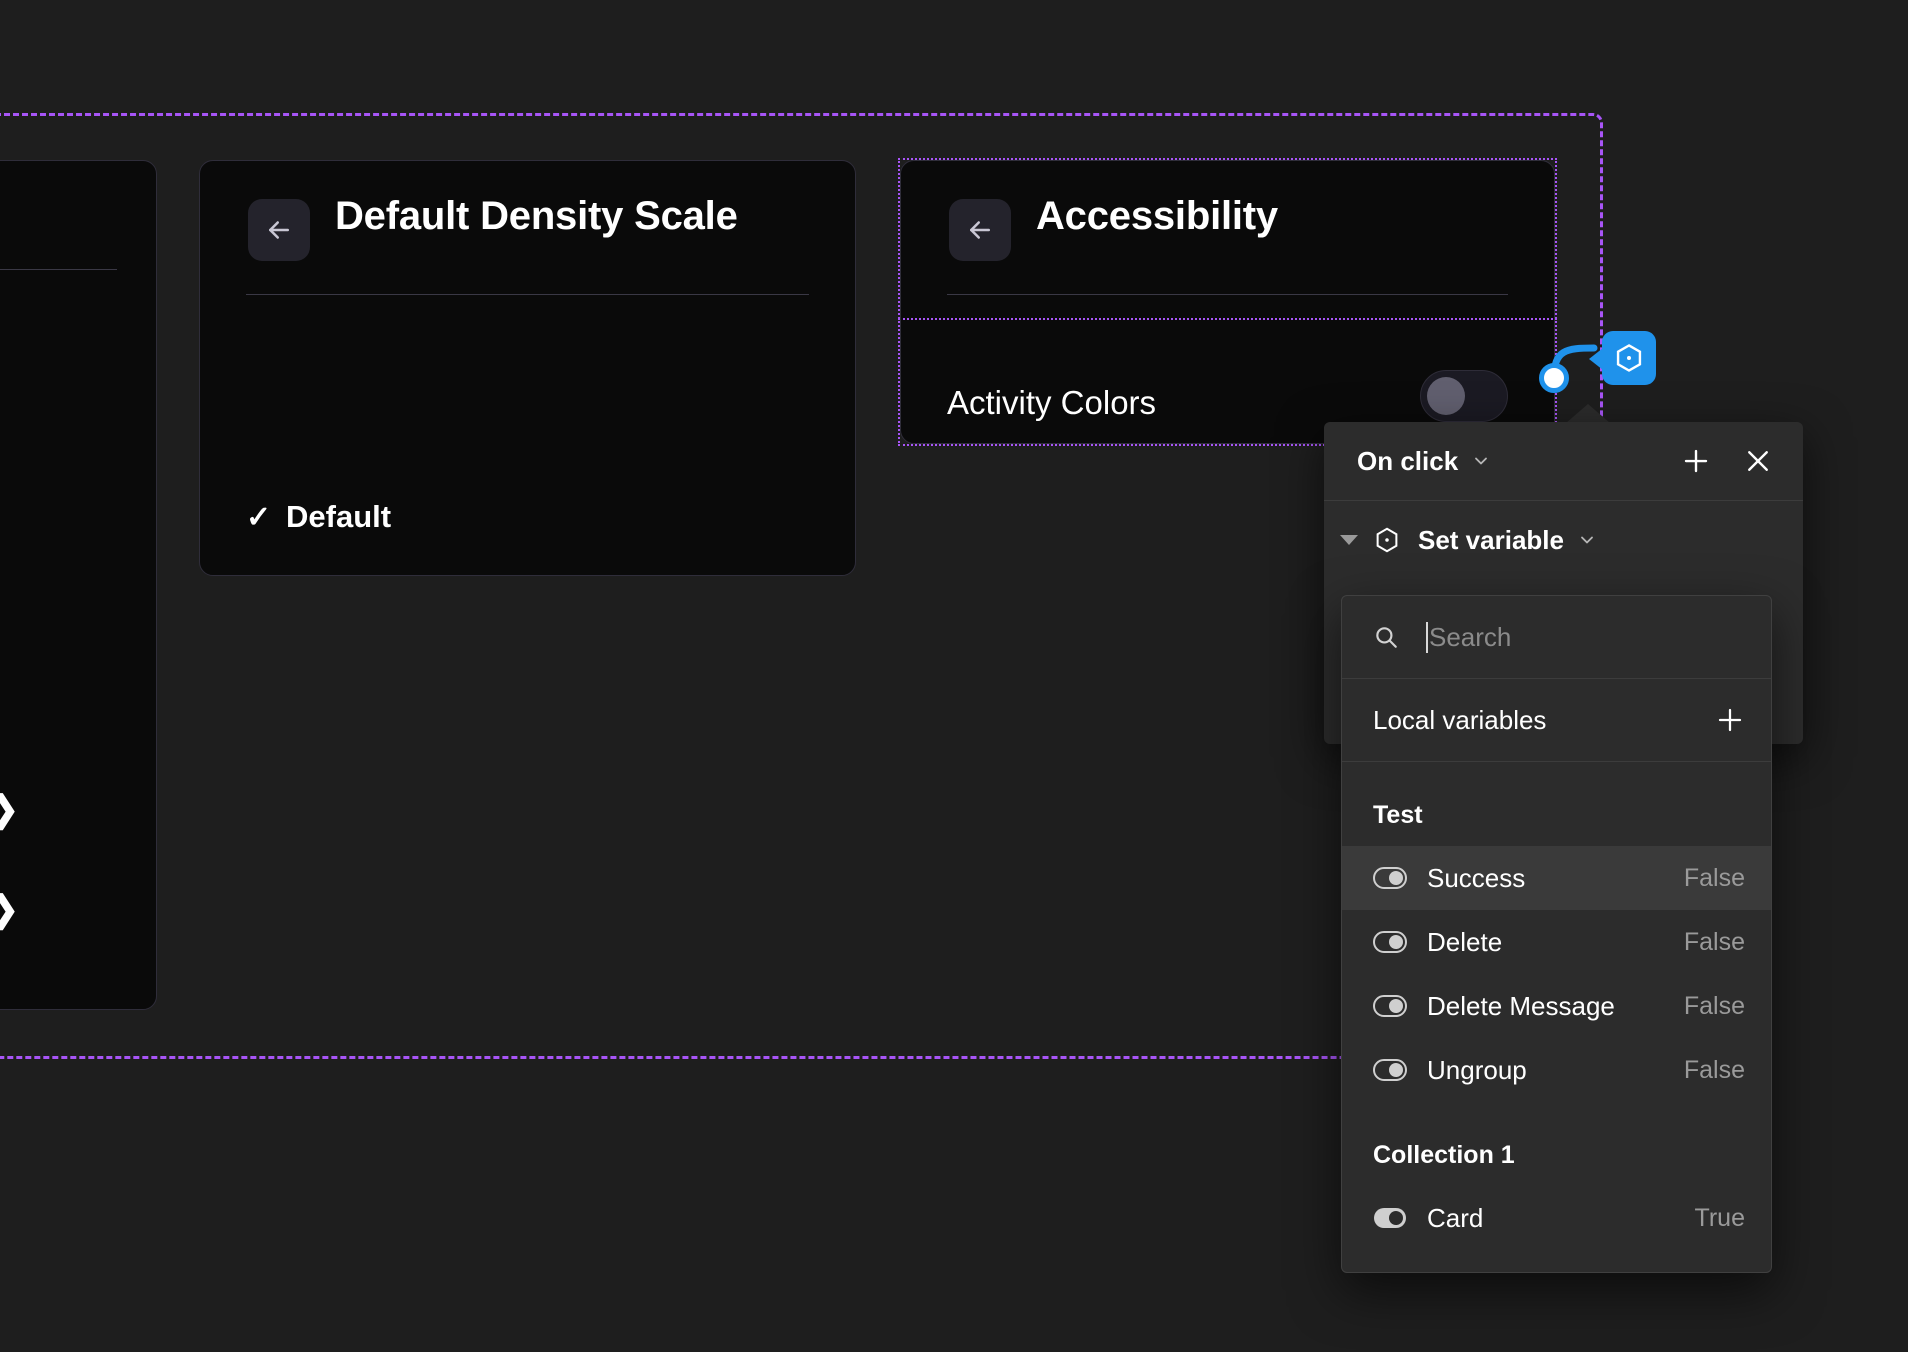 This screenshot has height=1352, width=1908. I want to click on text-cursor, so click(1427, 637).